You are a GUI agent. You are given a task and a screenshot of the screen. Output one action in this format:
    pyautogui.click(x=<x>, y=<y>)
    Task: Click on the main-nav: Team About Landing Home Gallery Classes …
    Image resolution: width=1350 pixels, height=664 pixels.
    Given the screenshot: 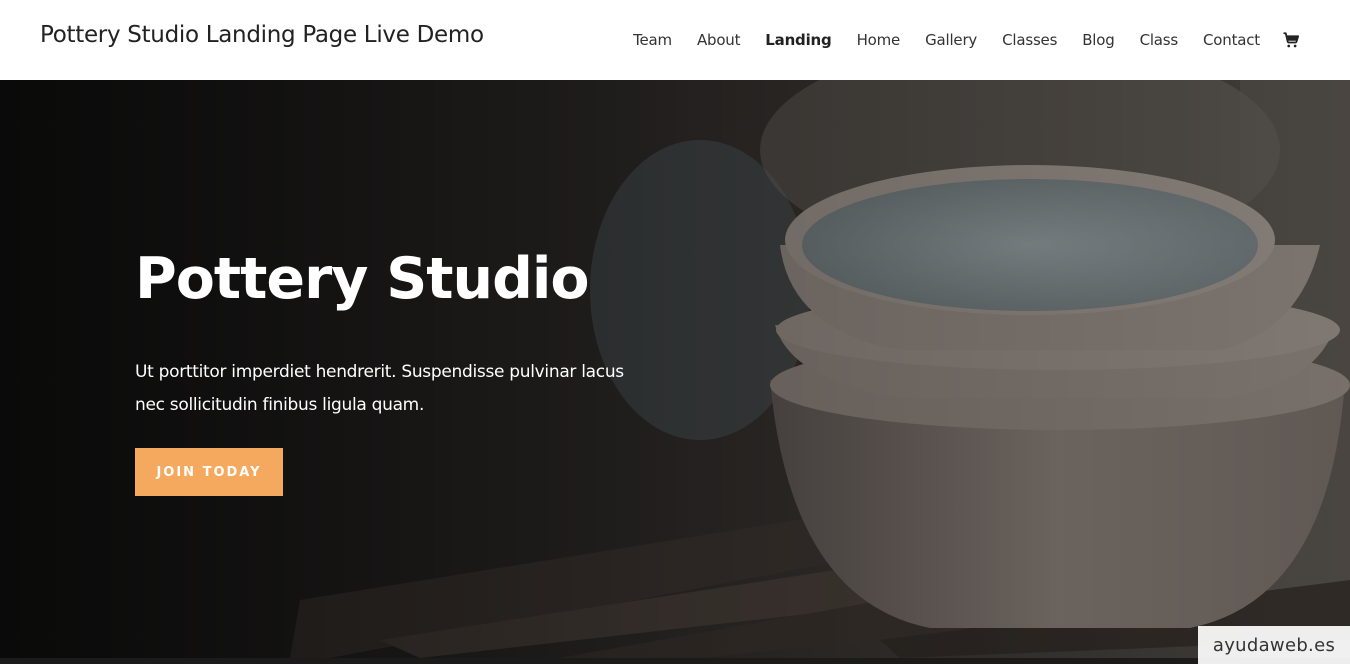 What is the action you would take?
    pyautogui.click(x=954, y=40)
    